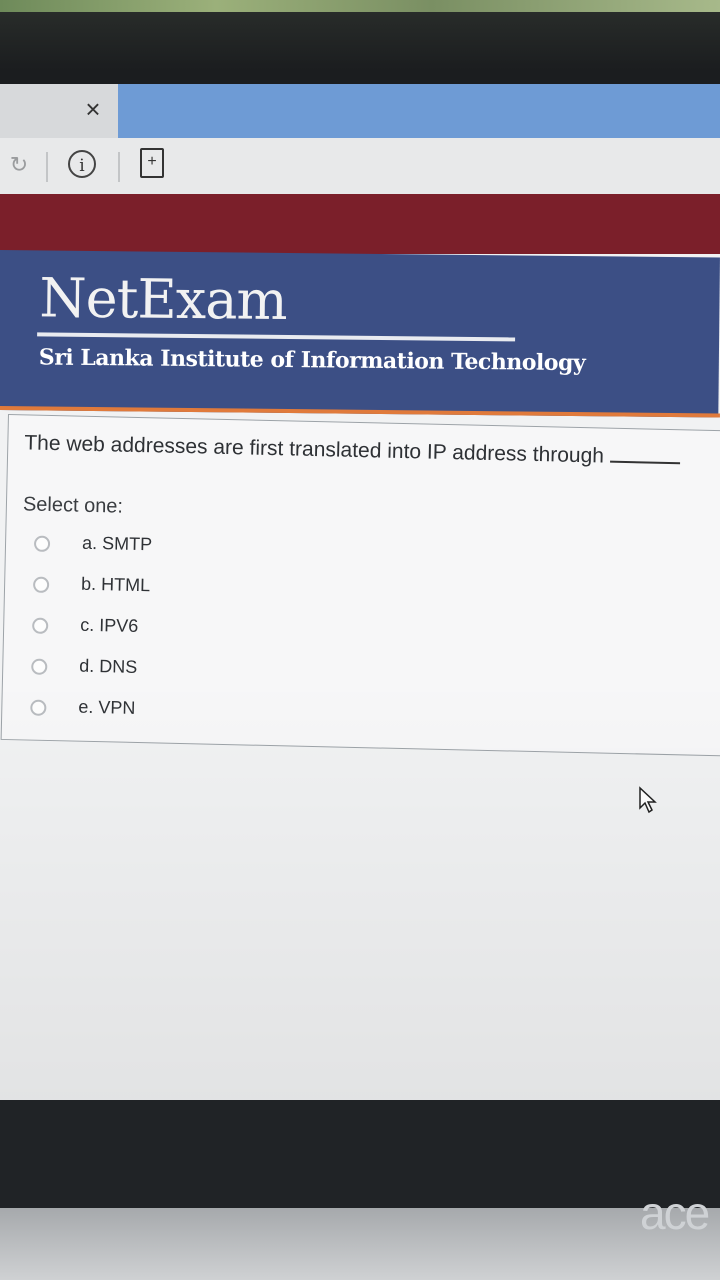 This screenshot has width=720, height=1280. I want to click on option-label: c. IPV6, so click(109, 626).